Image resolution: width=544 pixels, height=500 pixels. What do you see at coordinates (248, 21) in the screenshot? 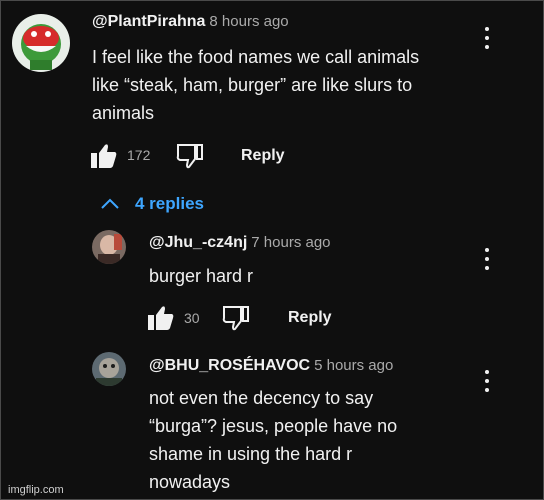
I see `comment-time: 8 hours ago` at bounding box center [248, 21].